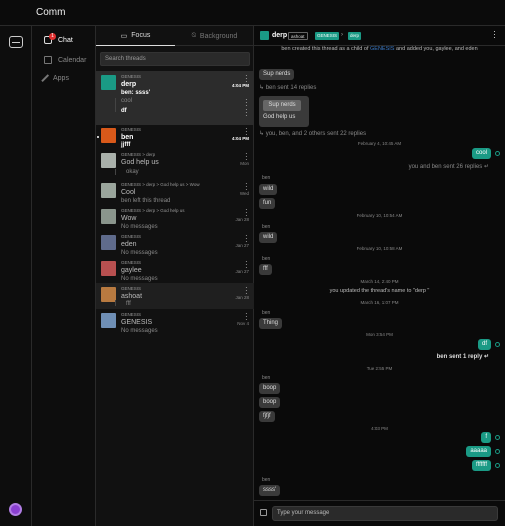 The image size is (505, 526). Describe the element at coordinates (175, 137) in the screenshot. I see `thread-item-ben: GENESIS ben jjfff 4:04 PM · · ·` at that location.